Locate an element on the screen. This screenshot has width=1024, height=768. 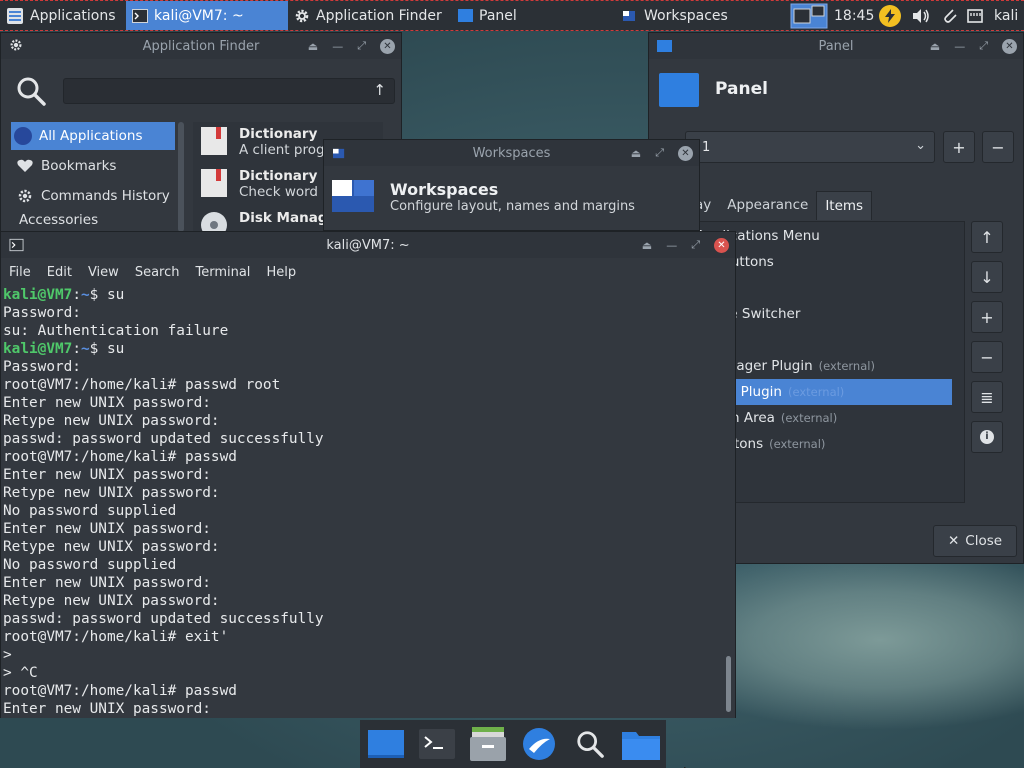
task-application-finder: Application Finder is located at coordinates (368, 15).